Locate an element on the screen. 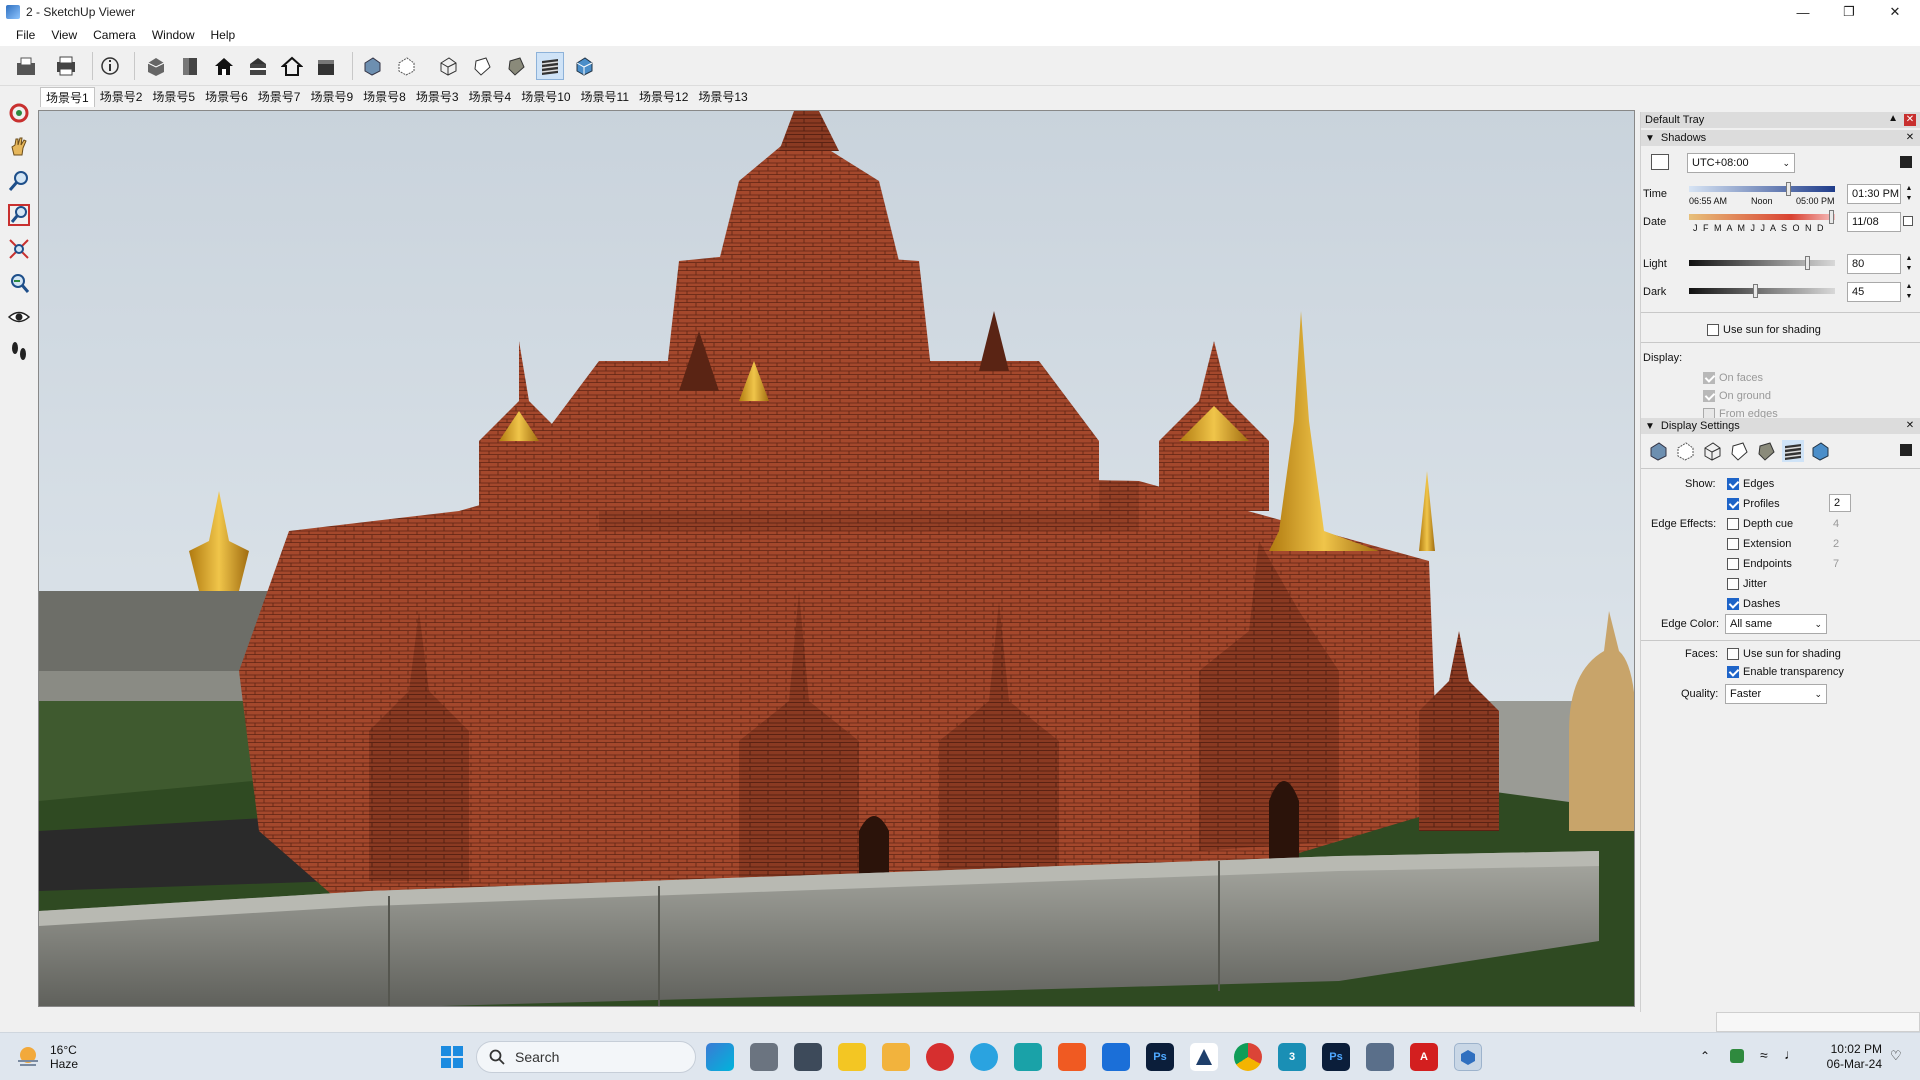 The height and width of the screenshot is (1080, 1920). look-around-icon is located at coordinates (19, 317).